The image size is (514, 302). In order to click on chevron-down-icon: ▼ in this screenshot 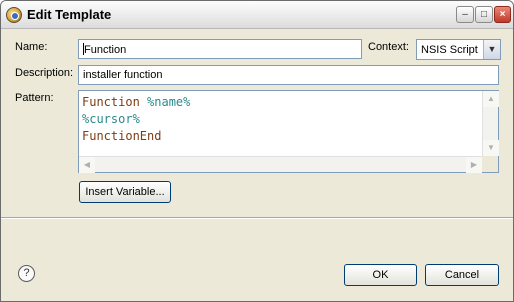, I will do `click(491, 49)`.